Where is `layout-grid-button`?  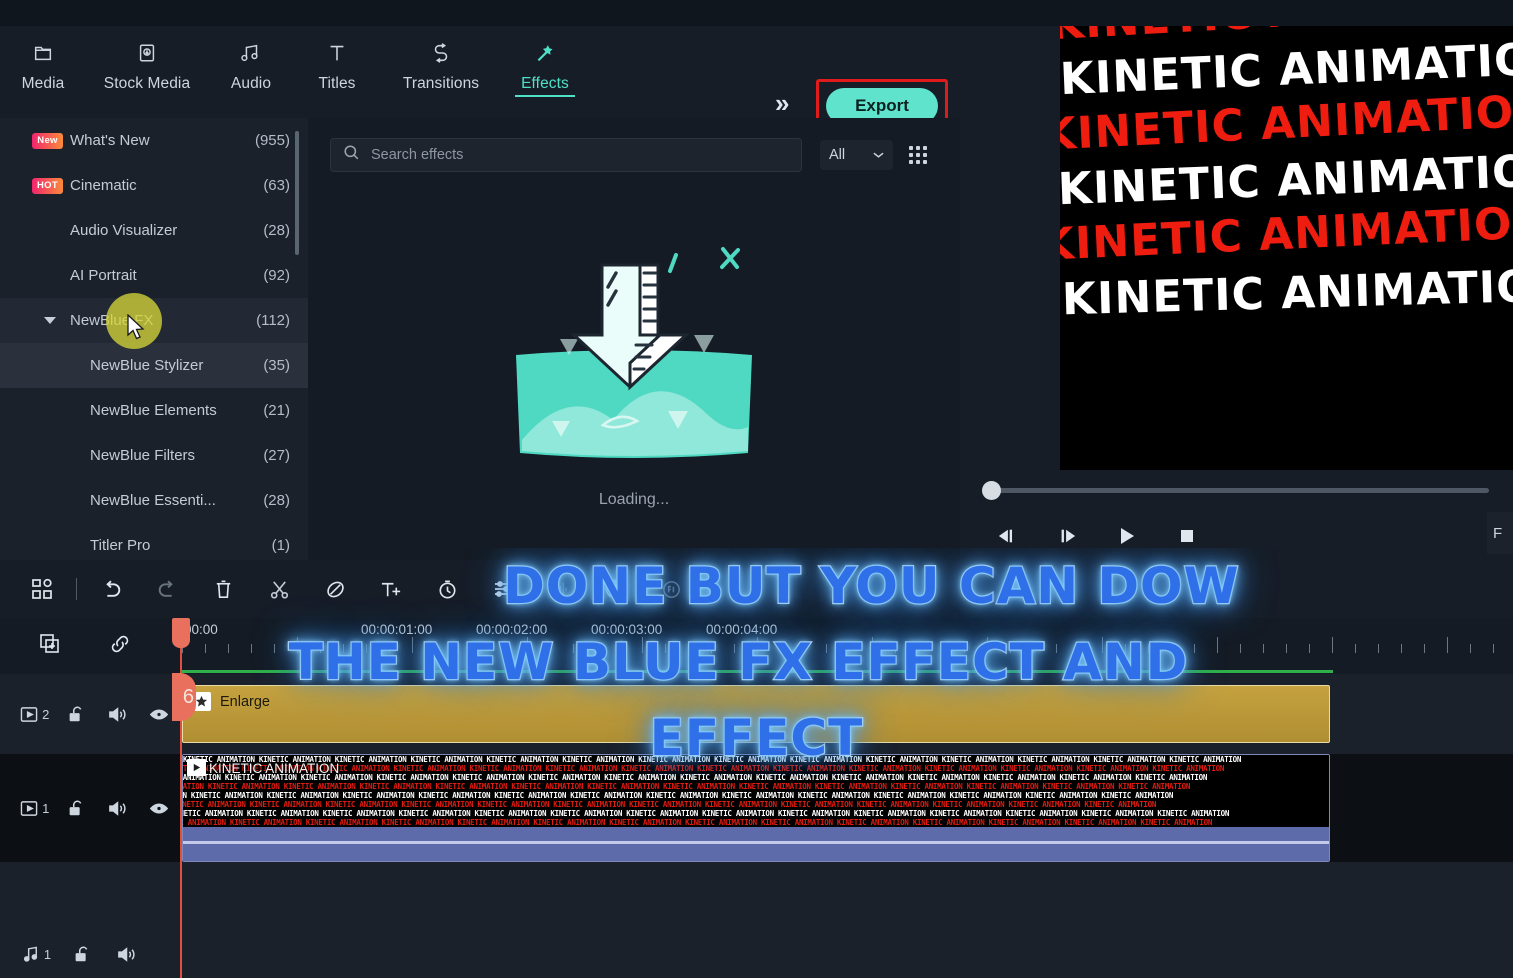 layout-grid-button is located at coordinates (42, 589).